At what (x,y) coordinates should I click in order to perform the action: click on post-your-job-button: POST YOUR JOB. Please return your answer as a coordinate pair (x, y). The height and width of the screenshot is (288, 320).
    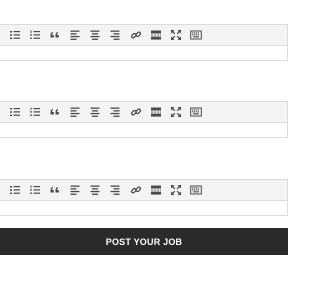
    Looking at the image, I should click on (144, 241).